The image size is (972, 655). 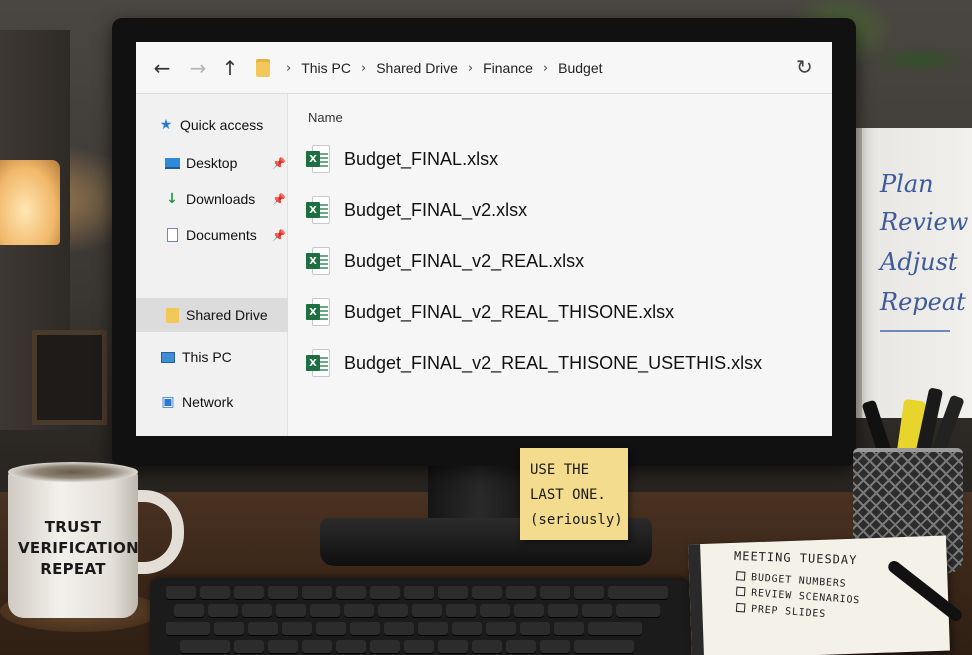 What do you see at coordinates (166, 125) in the screenshot?
I see `star-icon: ★` at bounding box center [166, 125].